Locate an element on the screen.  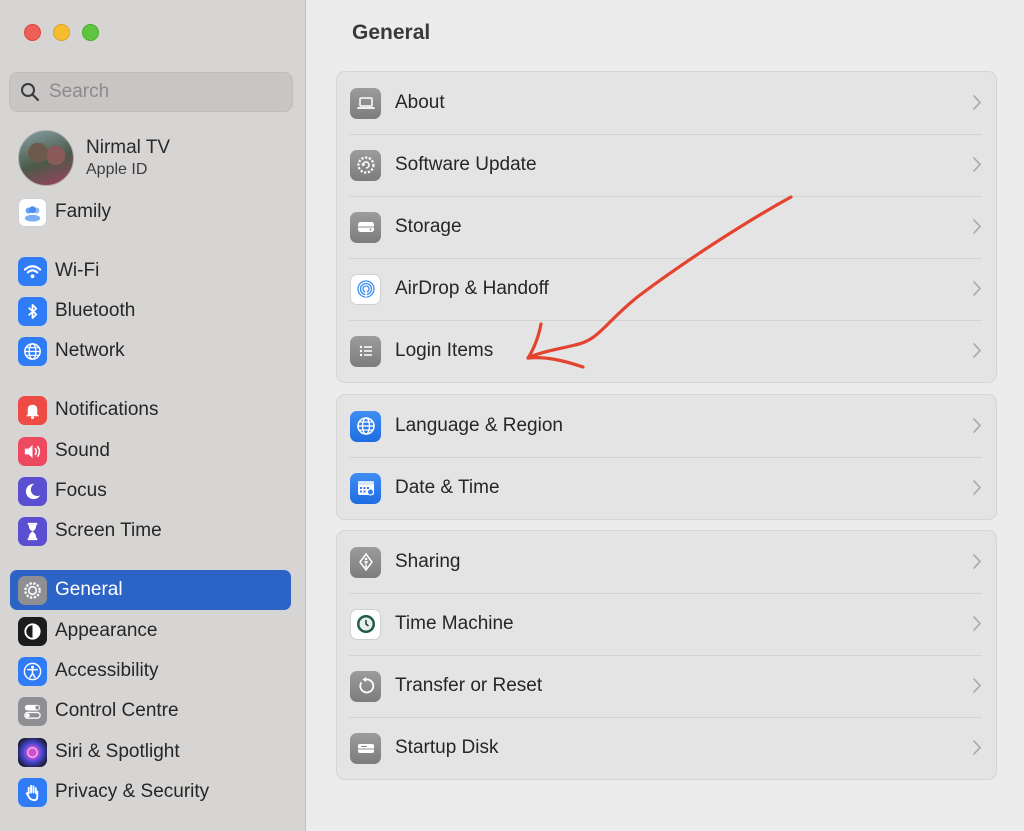
calendar-icon is located at coordinates (365, 488).